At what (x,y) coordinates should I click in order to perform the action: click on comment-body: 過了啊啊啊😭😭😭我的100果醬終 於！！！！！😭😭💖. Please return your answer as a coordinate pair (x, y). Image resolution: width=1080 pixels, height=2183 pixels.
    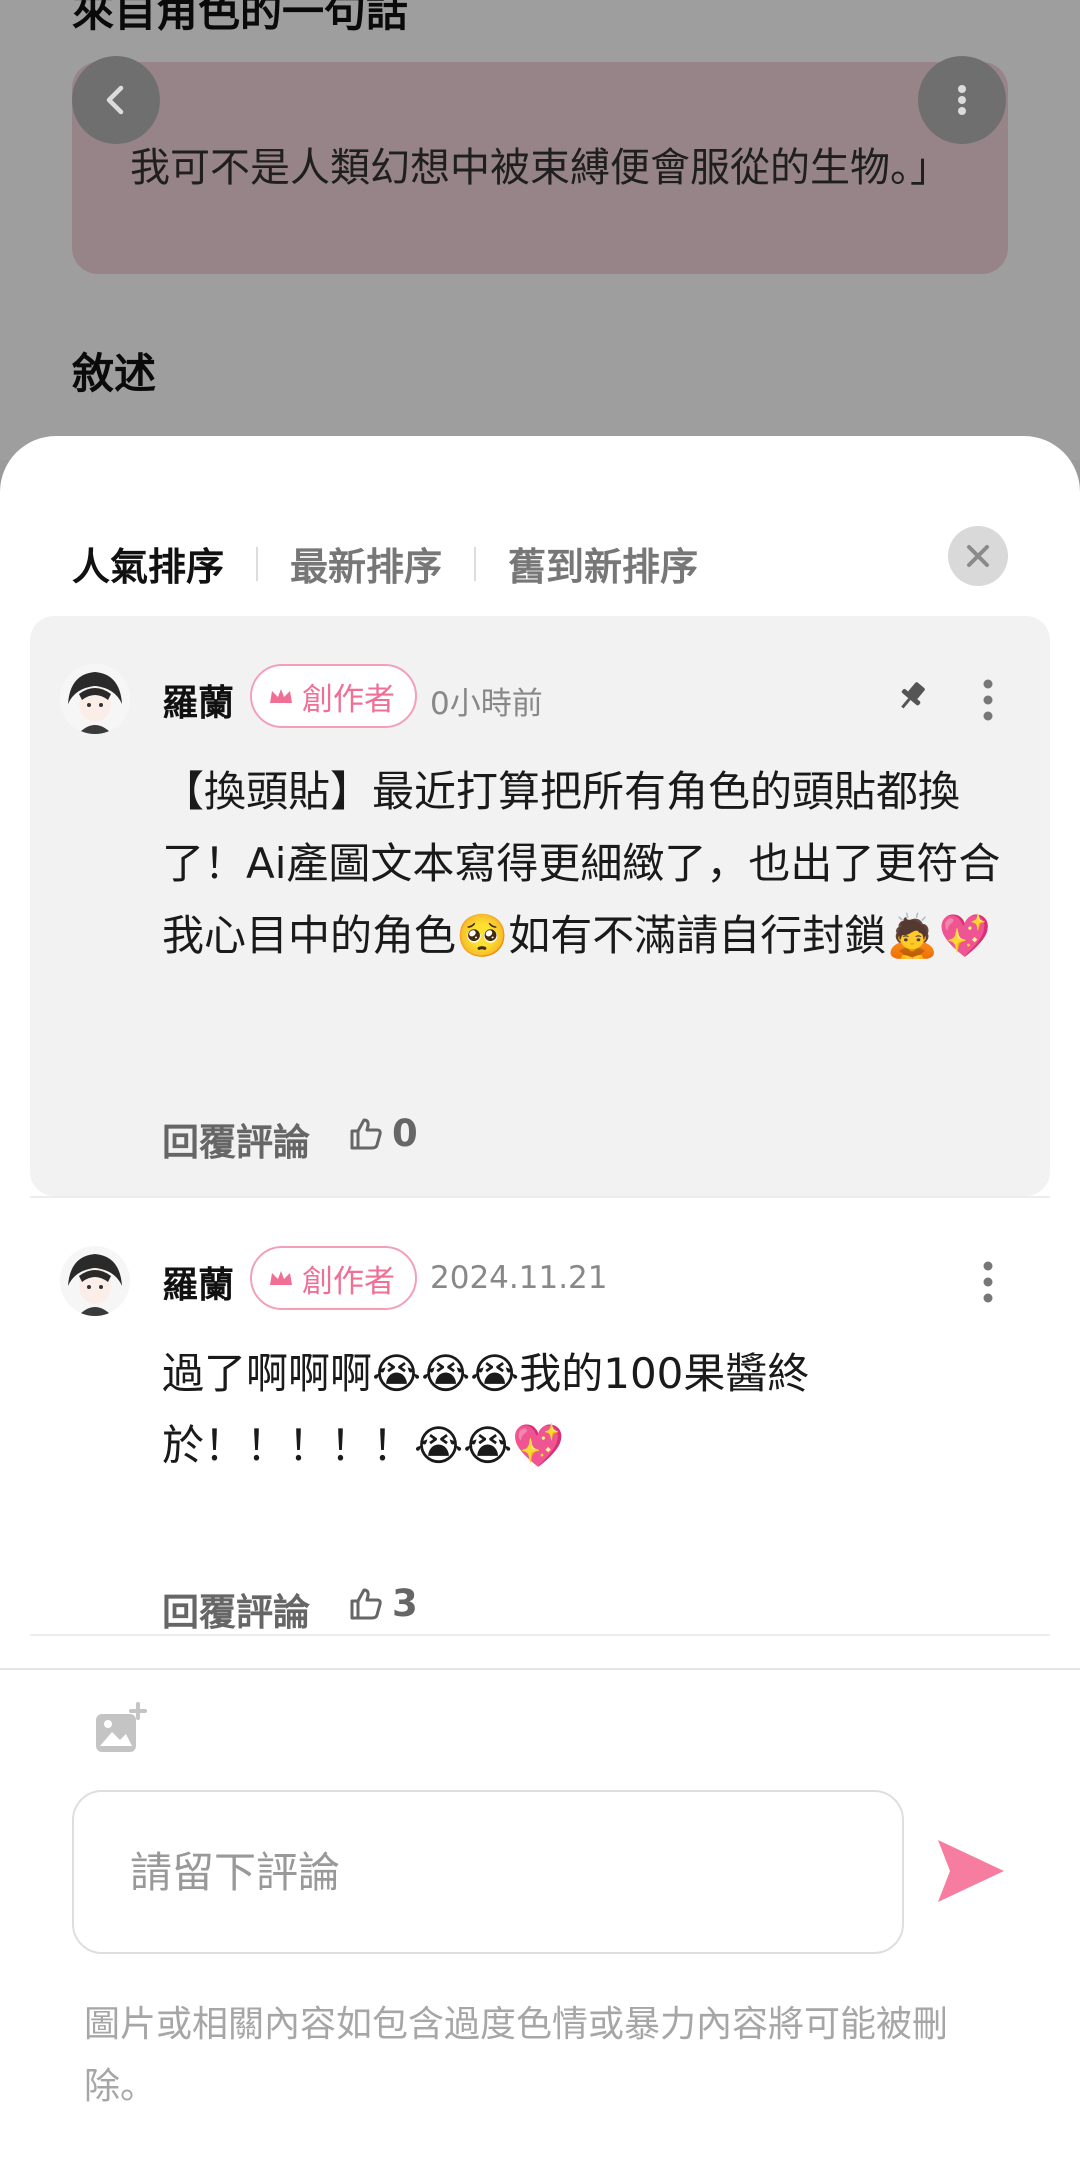
    Looking at the image, I should click on (486, 1409).